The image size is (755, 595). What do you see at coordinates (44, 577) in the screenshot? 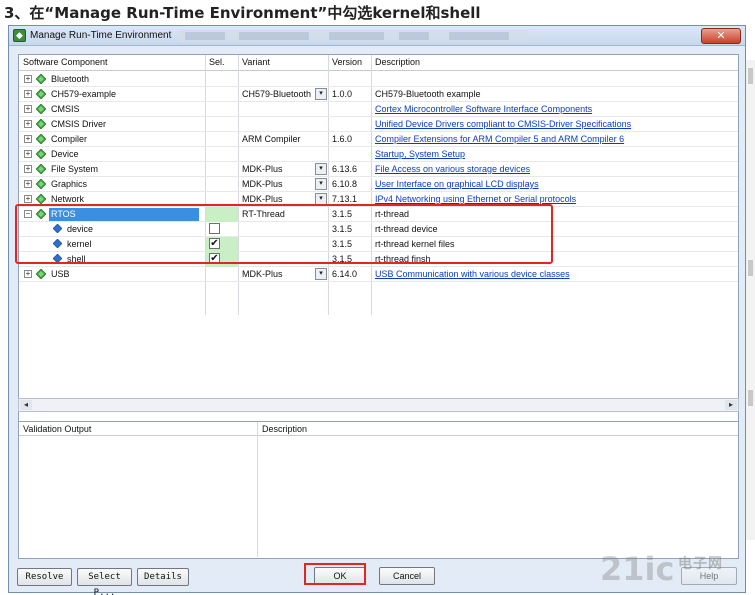
I see `resolve-button: Resolve` at bounding box center [44, 577].